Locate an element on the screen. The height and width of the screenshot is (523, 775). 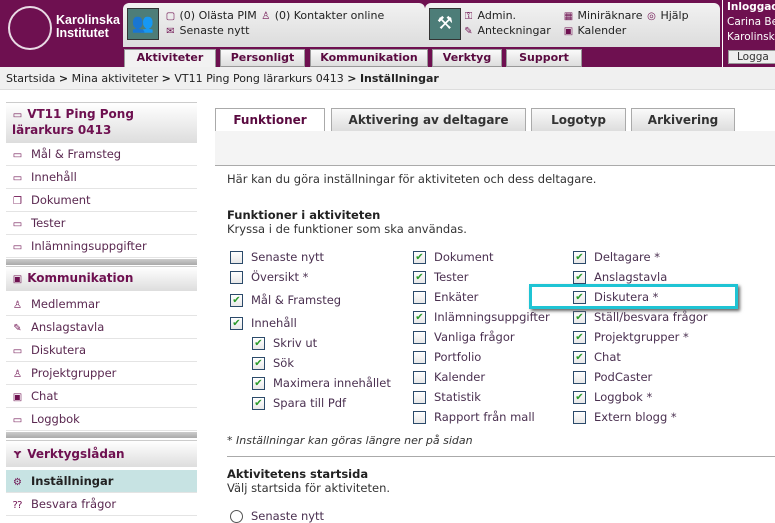
function-checkbox: ✔ Chat is located at coordinates (597, 357).